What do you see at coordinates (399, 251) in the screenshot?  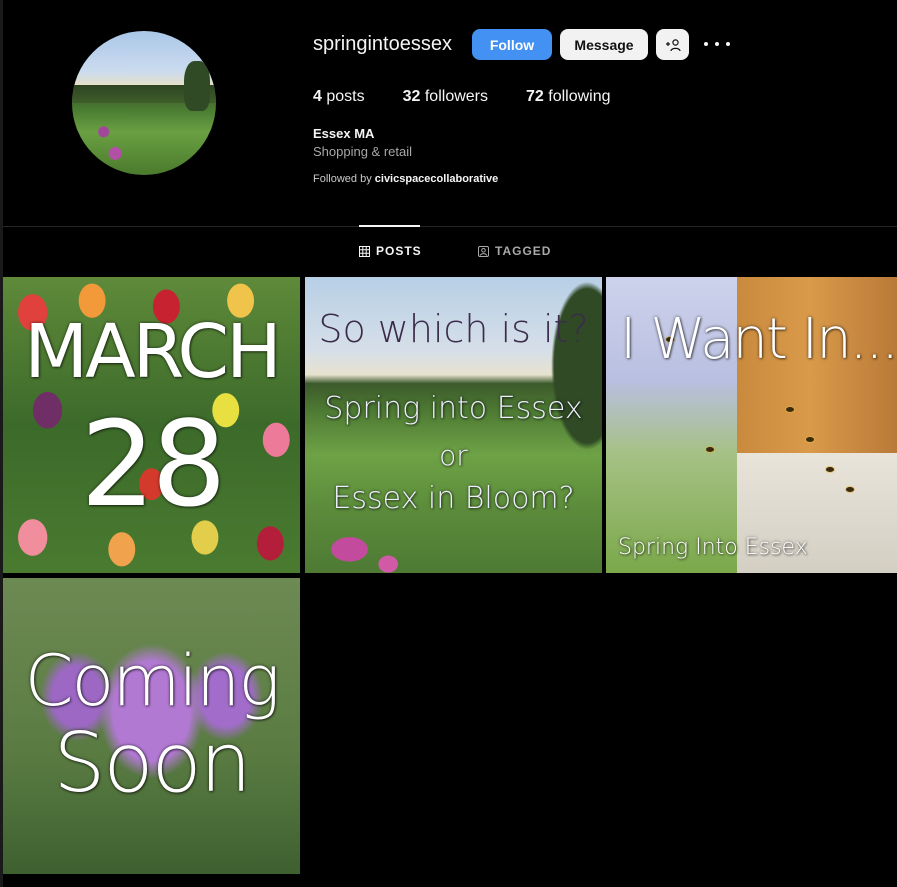 I see `tab-posts-label: POSTS` at bounding box center [399, 251].